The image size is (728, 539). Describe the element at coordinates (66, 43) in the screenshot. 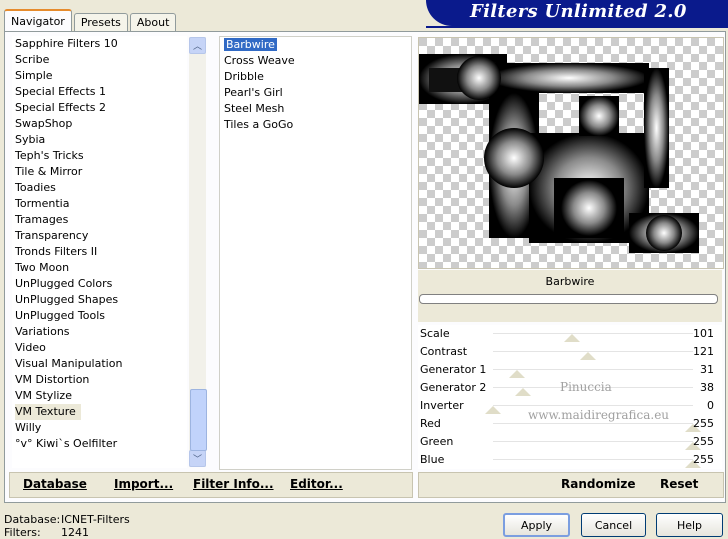

I see `category-label: Sapphire Filters 10` at that location.